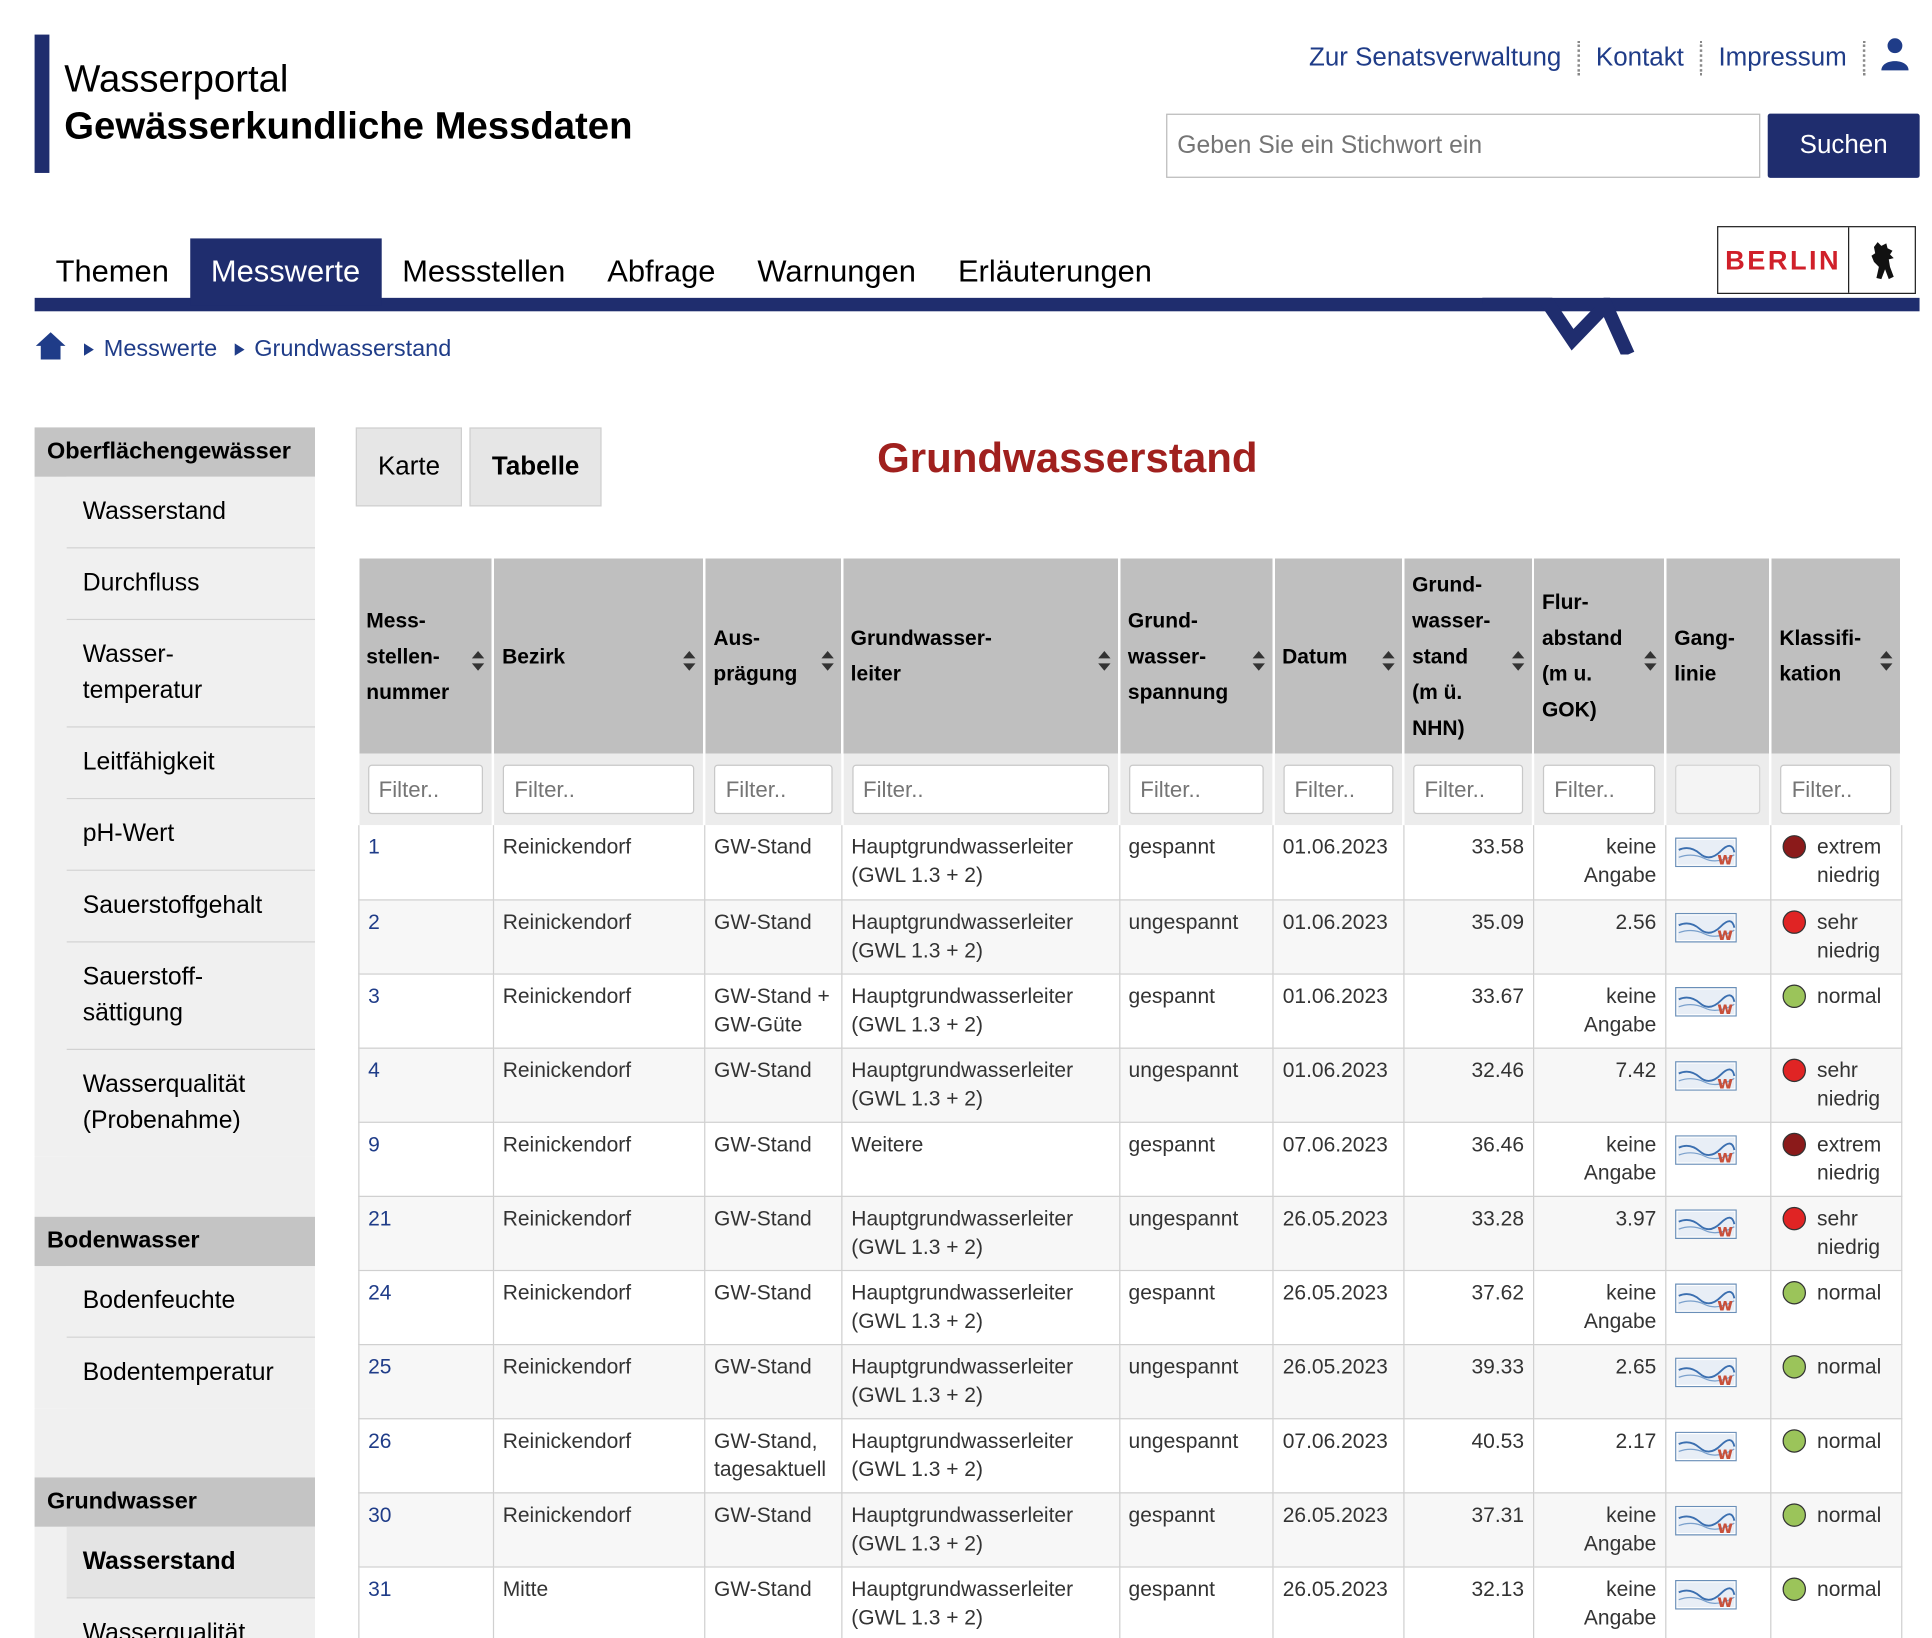 The image size is (1932, 1638). What do you see at coordinates (379, 1440) in the screenshot?
I see `station-number-link: 26` at bounding box center [379, 1440].